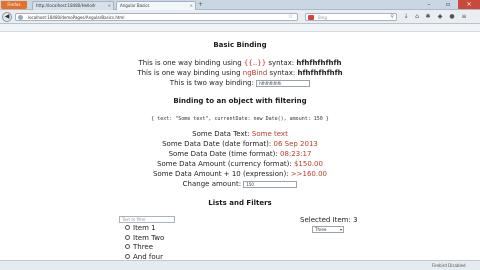 This screenshot has width=480, height=270. What do you see at coordinates (165, 229) in the screenshot?
I see `list-item: Item 1` at bounding box center [165, 229].